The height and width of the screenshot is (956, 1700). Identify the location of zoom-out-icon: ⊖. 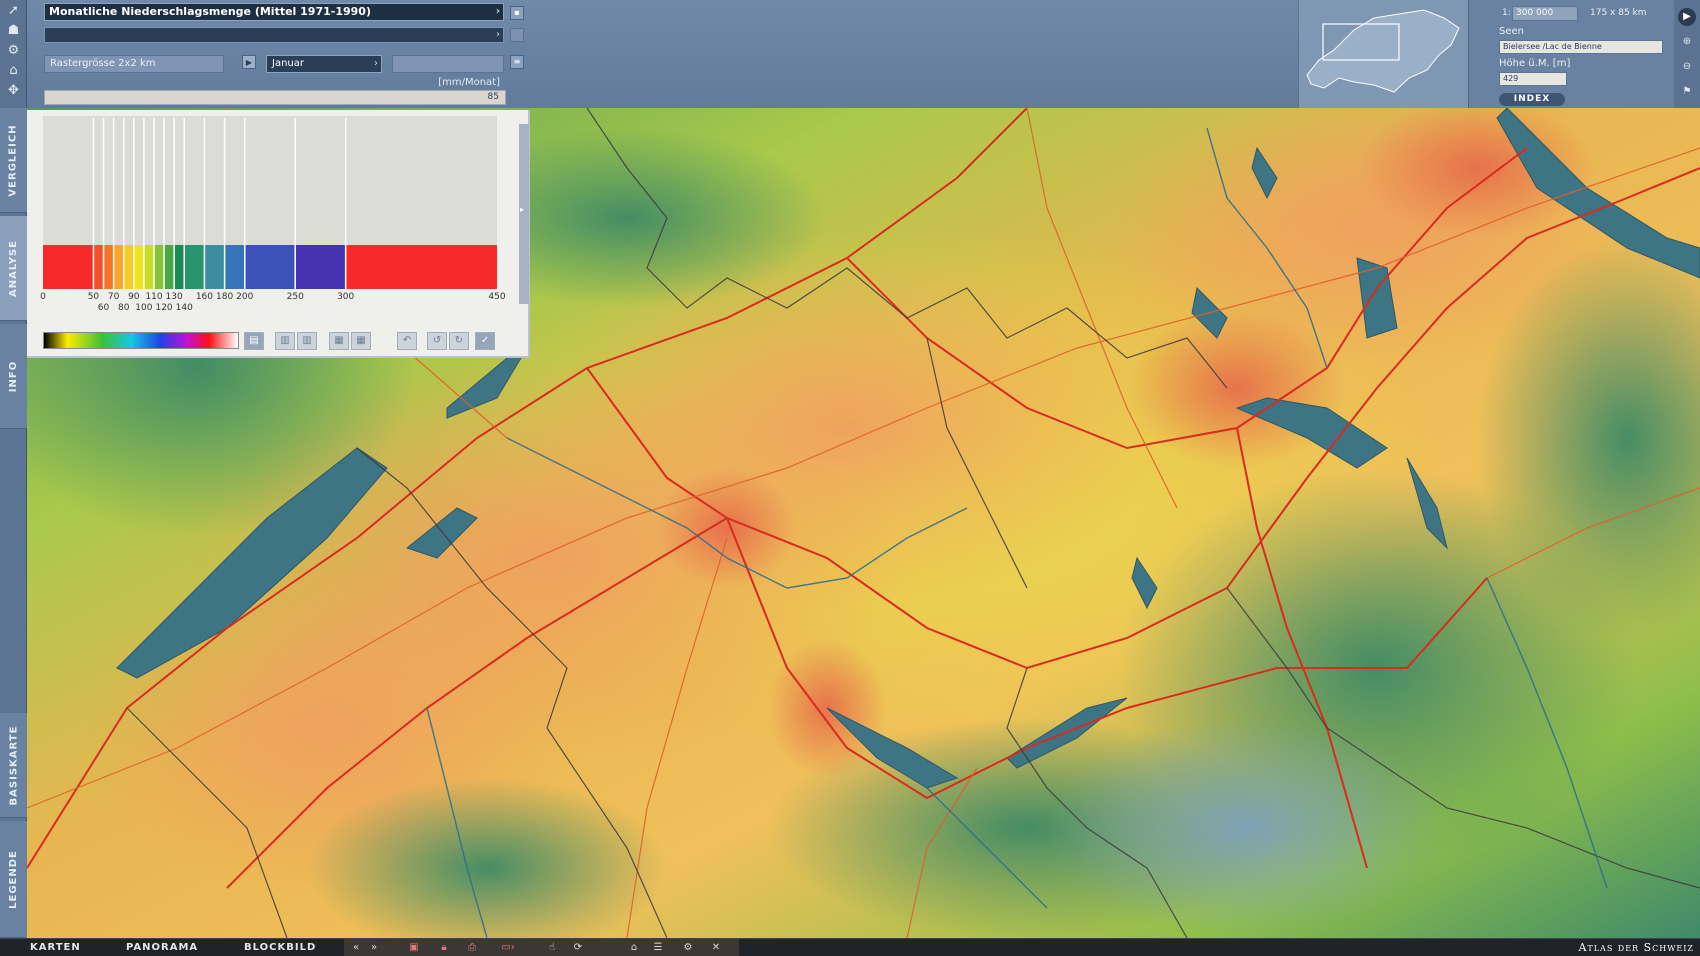
(1687, 67).